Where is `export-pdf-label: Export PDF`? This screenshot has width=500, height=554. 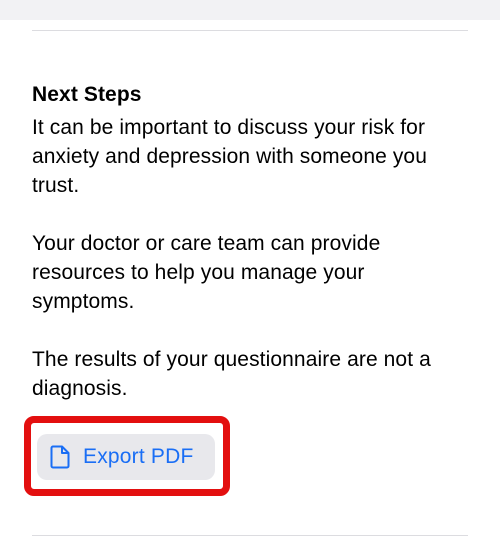 export-pdf-label: Export PDF is located at coordinates (138, 456).